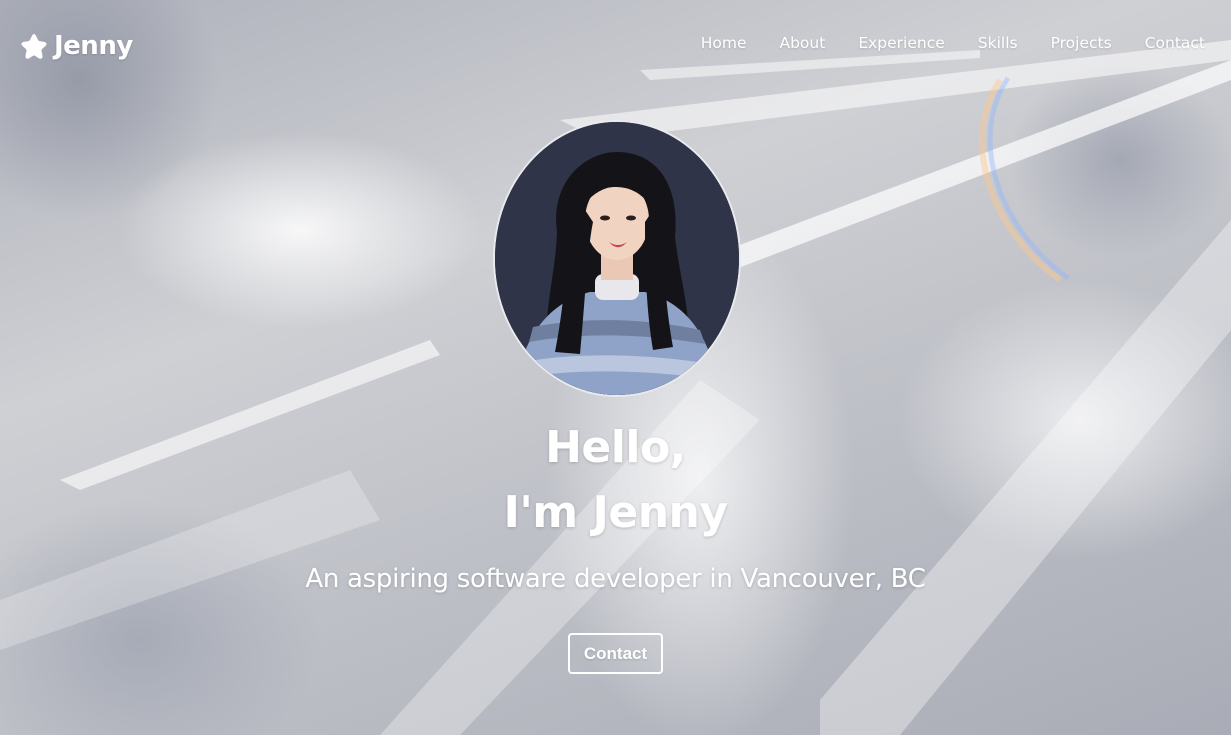 The image size is (1231, 735). What do you see at coordinates (93, 46) in the screenshot?
I see `brand-name: Jenny` at bounding box center [93, 46].